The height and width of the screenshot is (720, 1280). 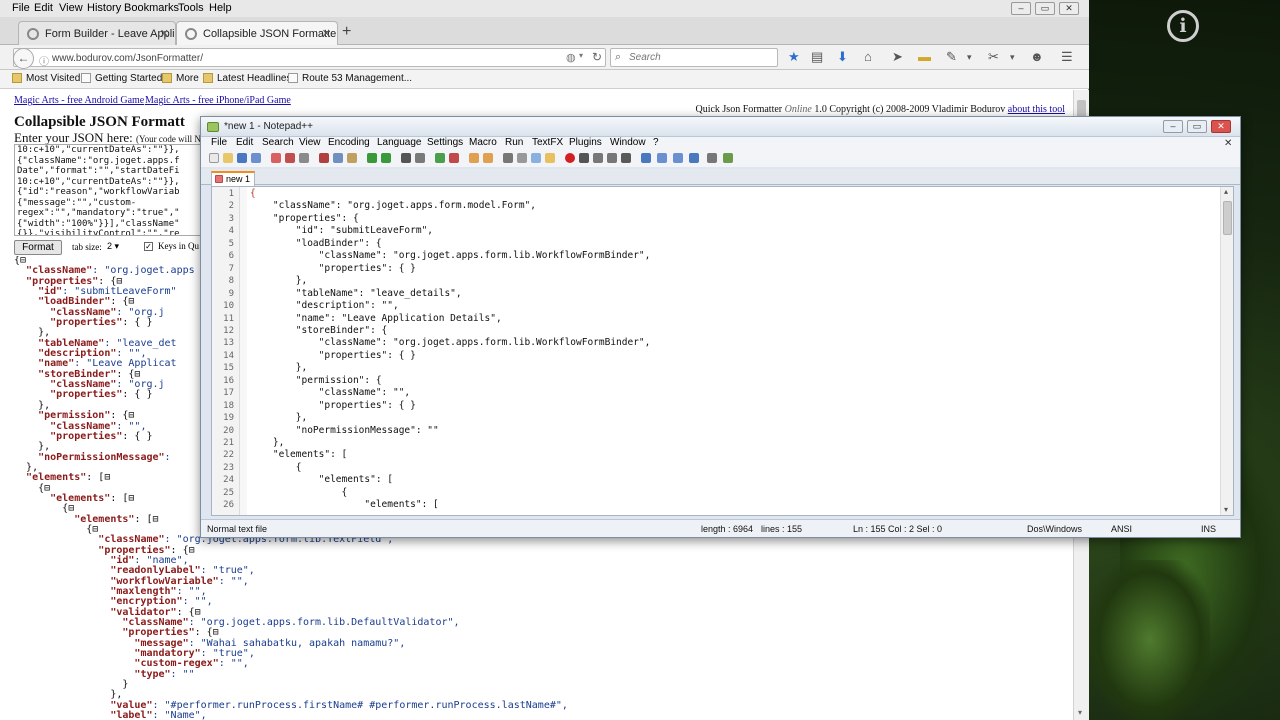 What do you see at coordinates (148, 246) in the screenshot?
I see `keys-checkbox: ✓` at bounding box center [148, 246].